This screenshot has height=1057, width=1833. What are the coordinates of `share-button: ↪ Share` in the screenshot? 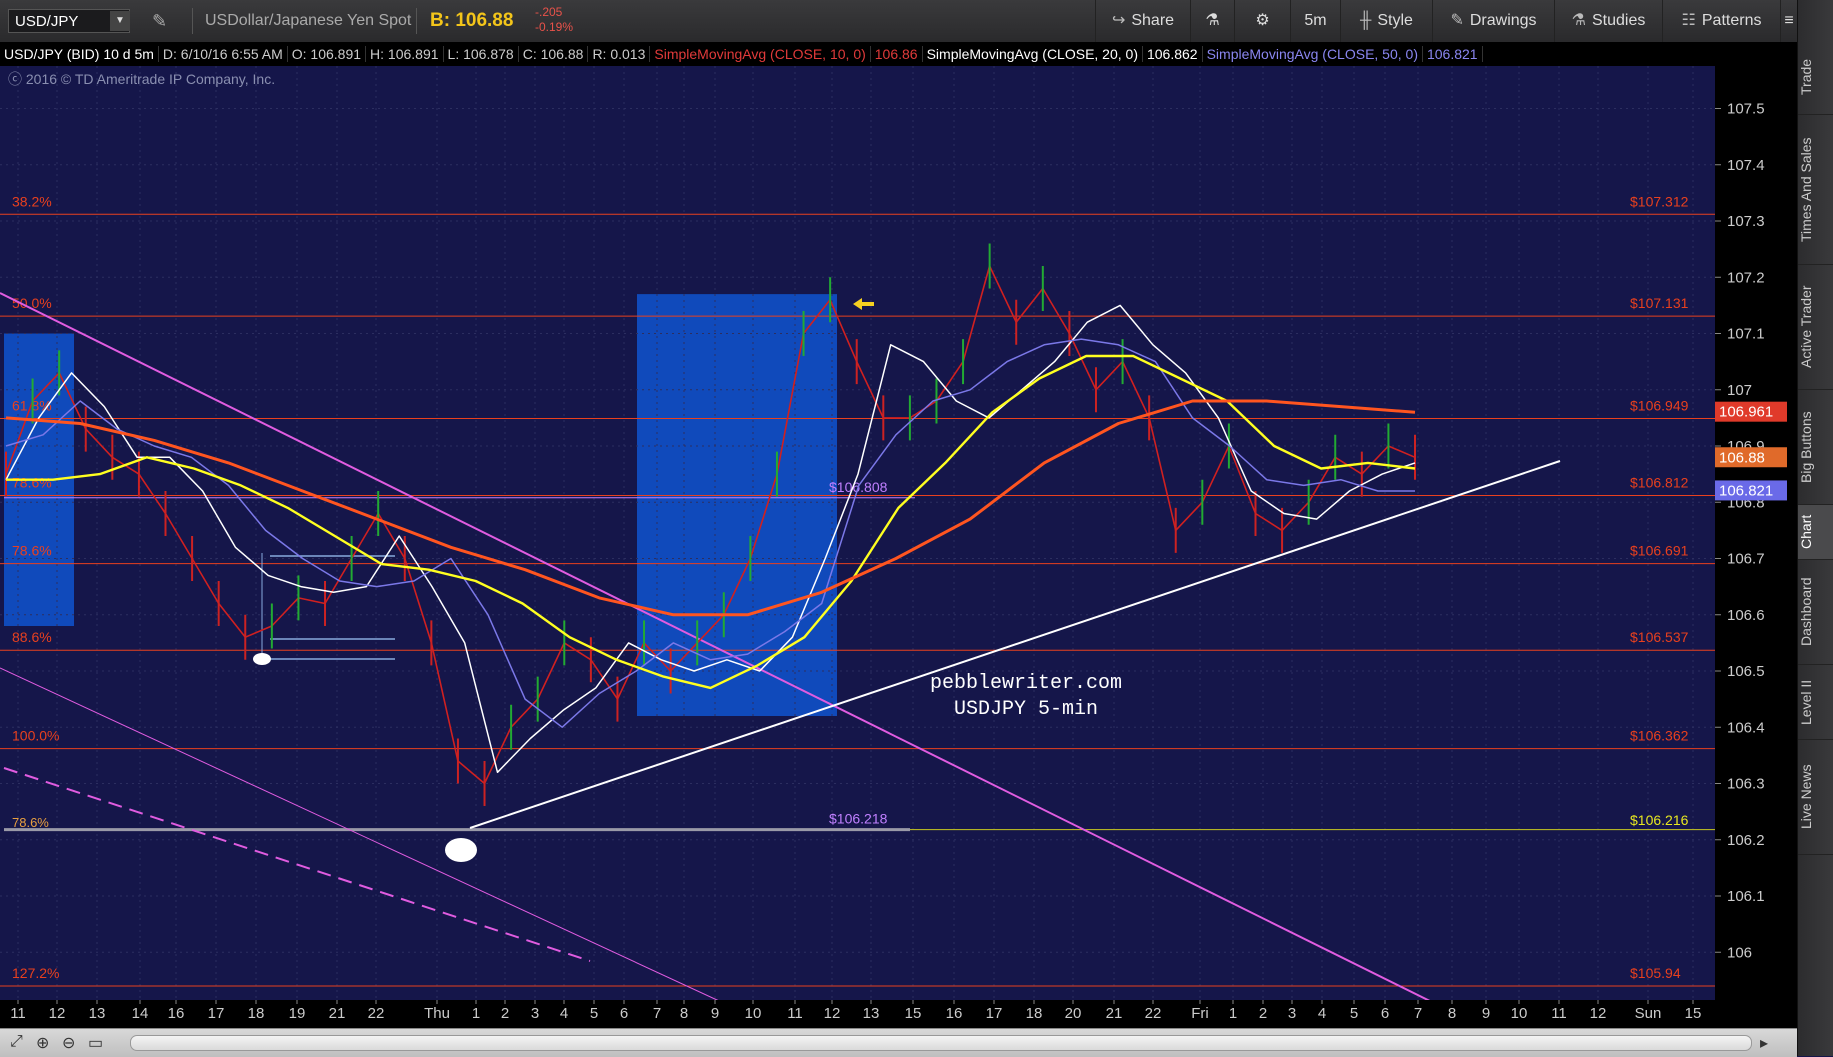 It's located at (1142, 21).